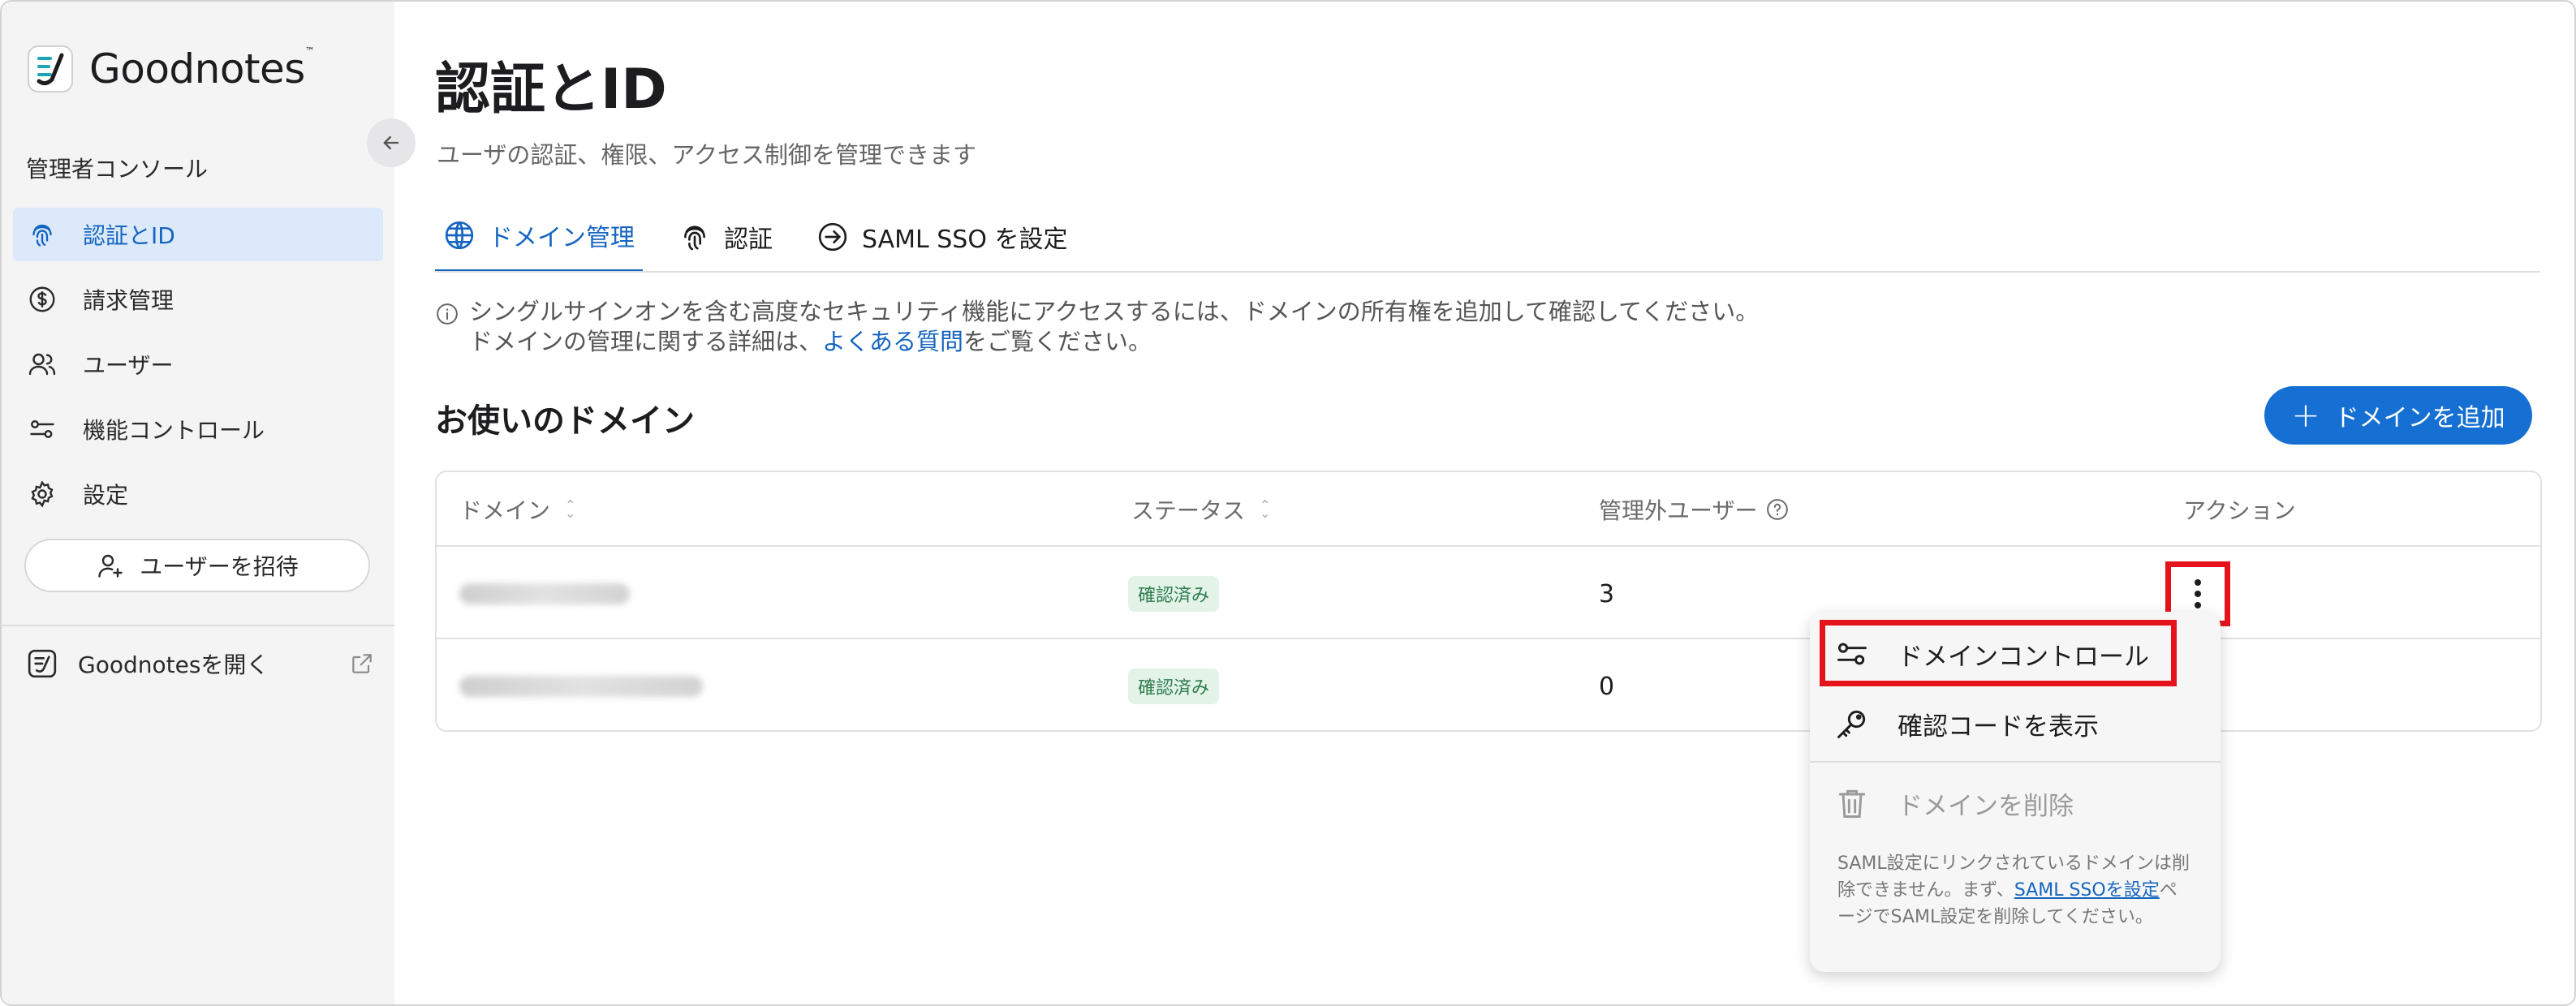  I want to click on unmanaged-users-cell: 3, so click(1607, 593).